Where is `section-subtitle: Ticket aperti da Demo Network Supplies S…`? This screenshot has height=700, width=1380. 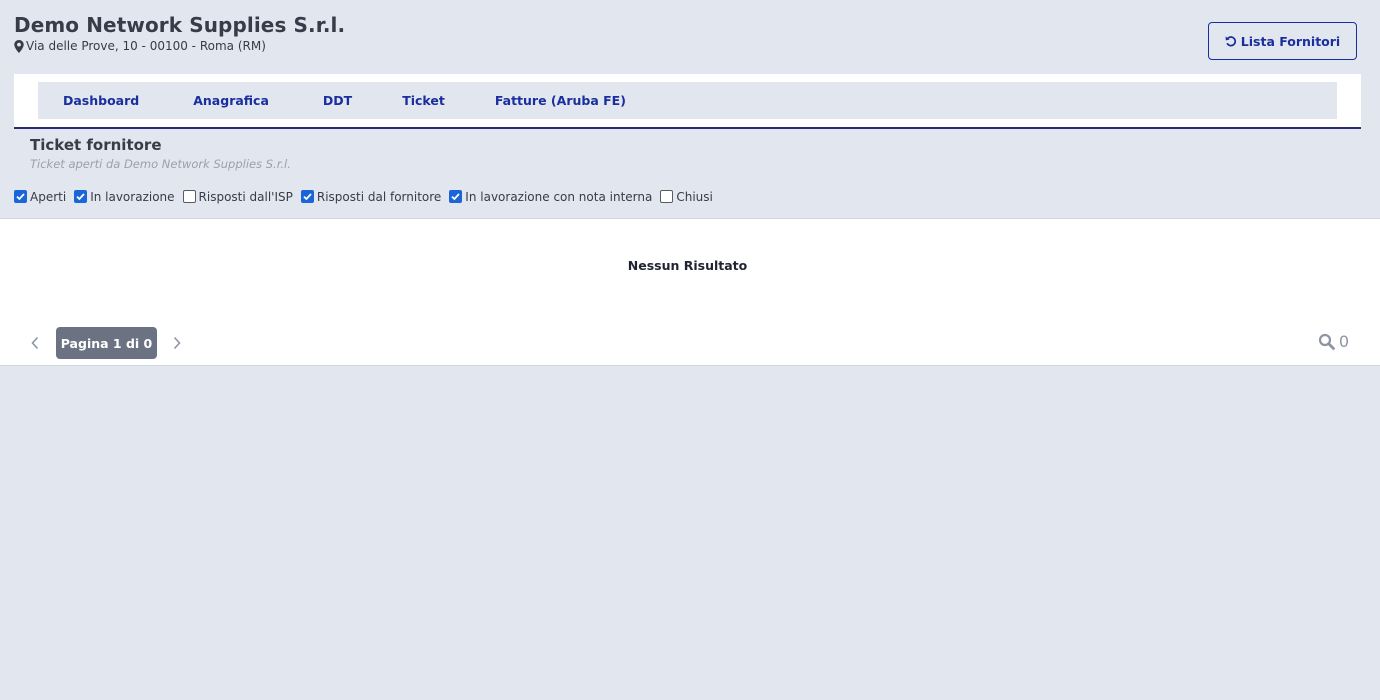
section-subtitle: Ticket aperti da Demo Network Supplies S… is located at coordinates (160, 164).